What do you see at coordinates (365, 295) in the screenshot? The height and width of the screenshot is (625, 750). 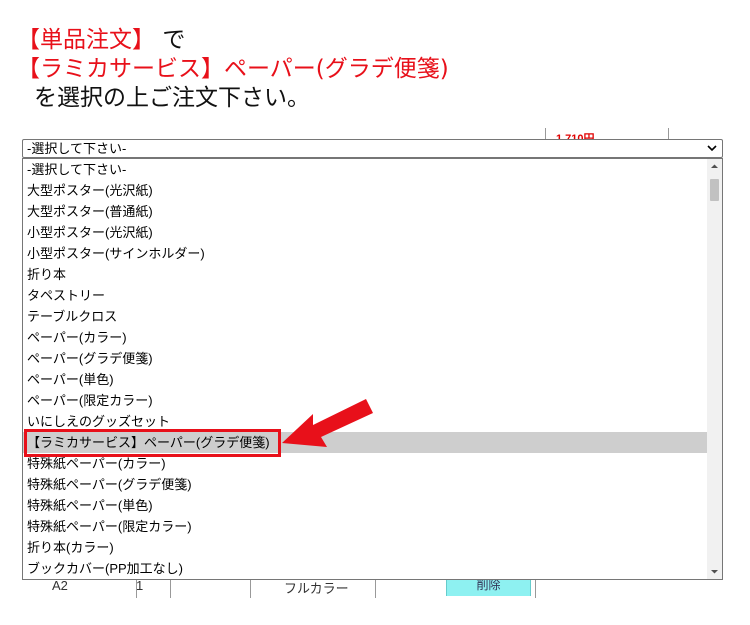 I see `dropdown-option: タペストリー` at bounding box center [365, 295].